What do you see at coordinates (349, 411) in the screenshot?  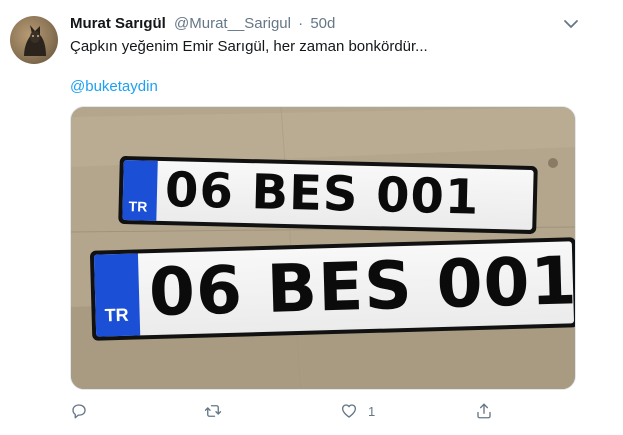 I see `heart-icon` at bounding box center [349, 411].